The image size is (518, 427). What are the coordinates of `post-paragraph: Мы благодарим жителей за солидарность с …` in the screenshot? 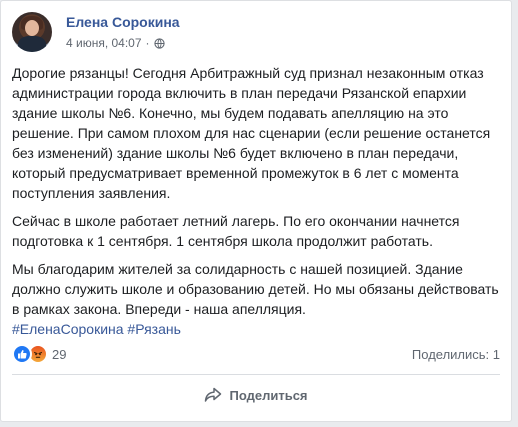 It's located at (255, 289).